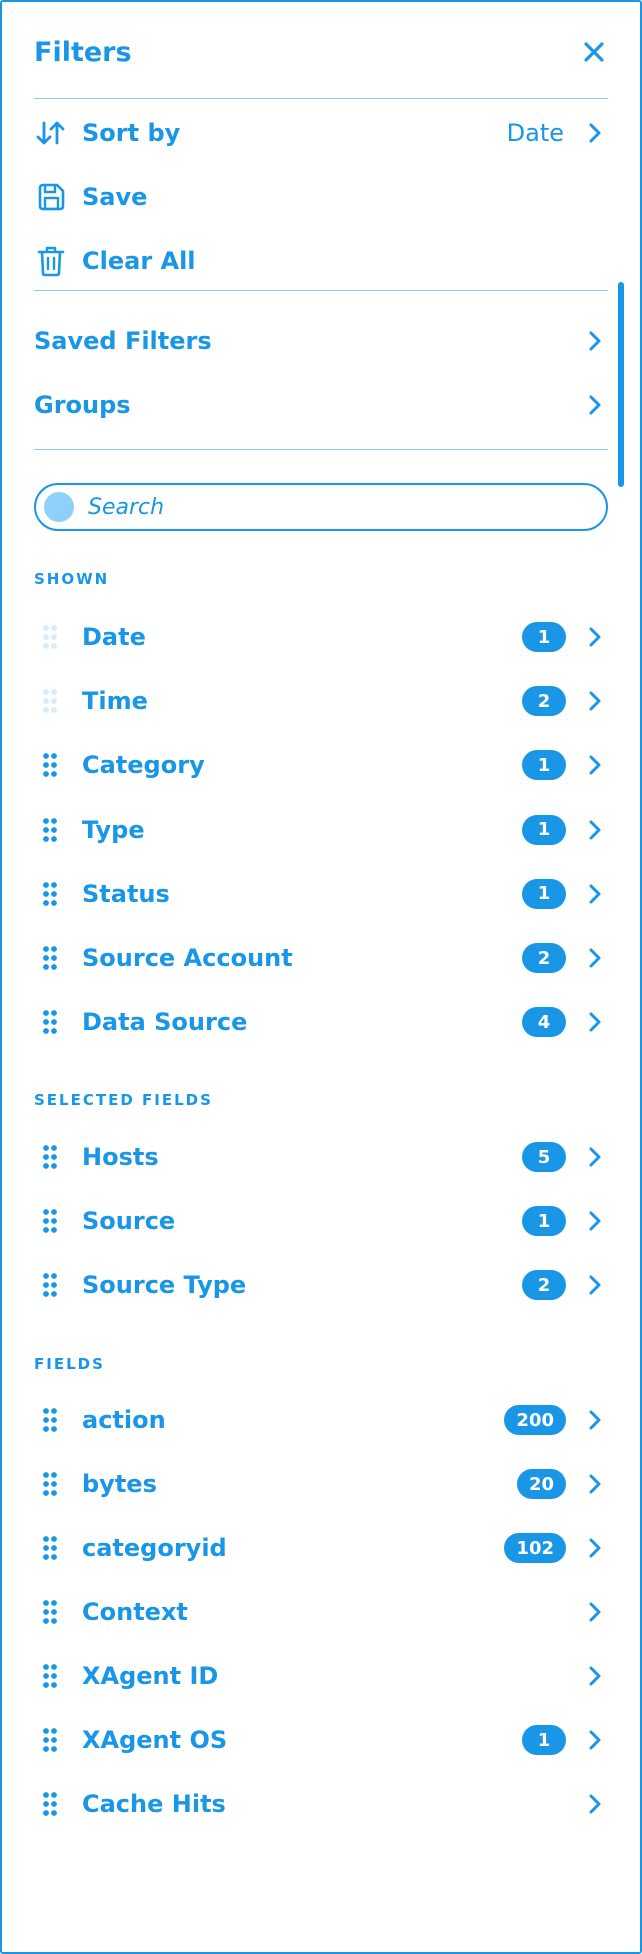 This screenshot has width=642, height=1954. What do you see at coordinates (321, 830) in the screenshot?
I see `filter-row: Type 1` at bounding box center [321, 830].